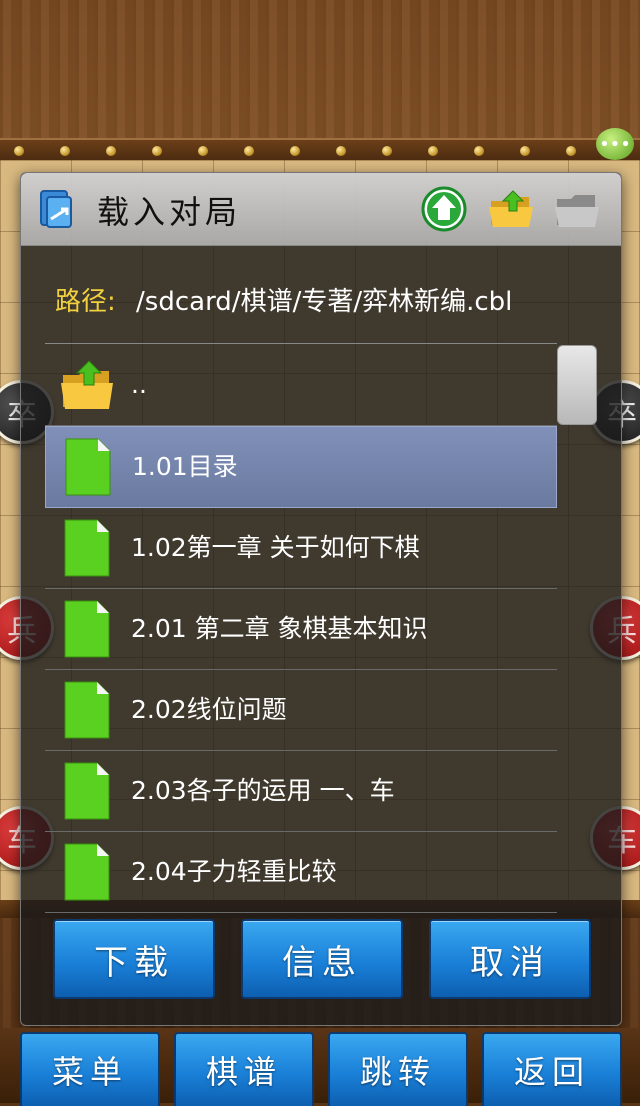 This screenshot has width=640, height=1106. What do you see at coordinates (577, 385) in the screenshot?
I see `scrollbar-thumb` at bounding box center [577, 385].